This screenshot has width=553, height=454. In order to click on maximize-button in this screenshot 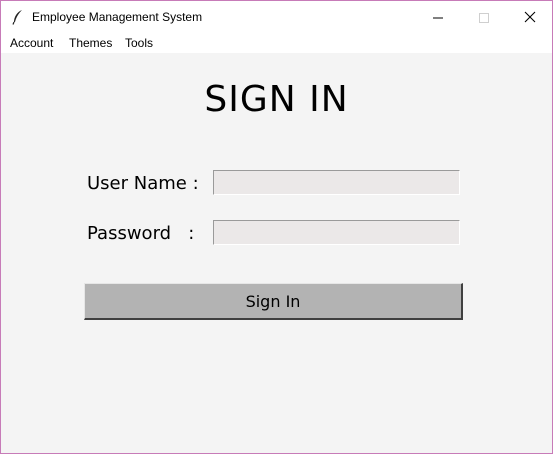, I will do `click(484, 17)`.